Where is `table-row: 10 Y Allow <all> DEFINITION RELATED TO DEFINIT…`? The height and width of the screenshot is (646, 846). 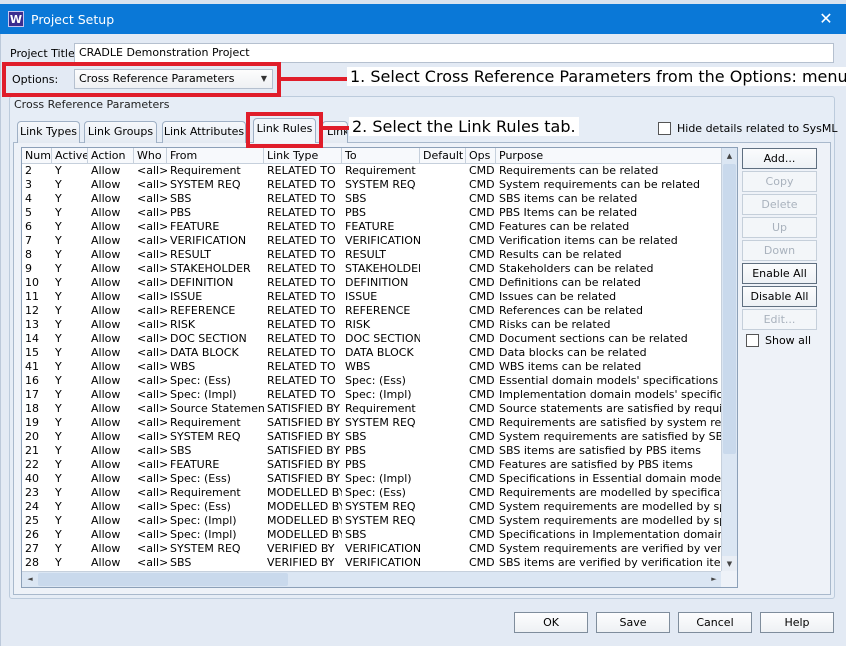
table-row: 10 Y Allow <all> DEFINITION RELATED TO DEFINIT… is located at coordinates (372, 283).